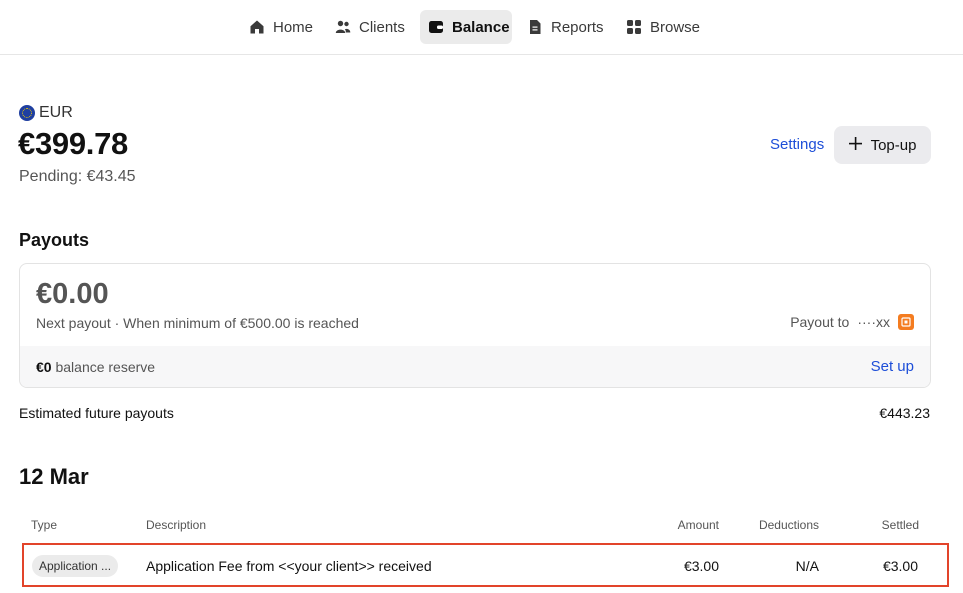  I want to click on nav-item-clients: Clients, so click(370, 27).